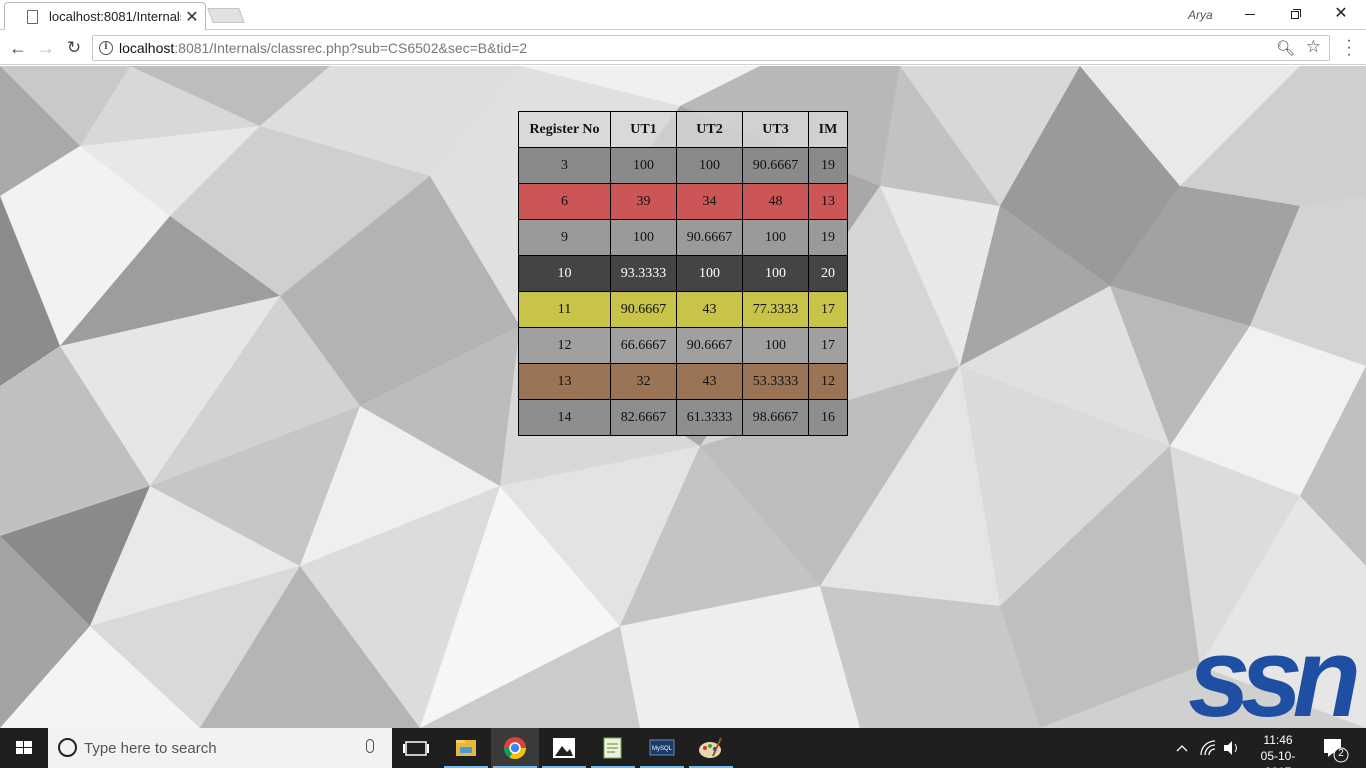 The height and width of the screenshot is (768, 1366). Describe the element at coordinates (1200, 15) in the screenshot. I see `profile-name: Arya` at that location.